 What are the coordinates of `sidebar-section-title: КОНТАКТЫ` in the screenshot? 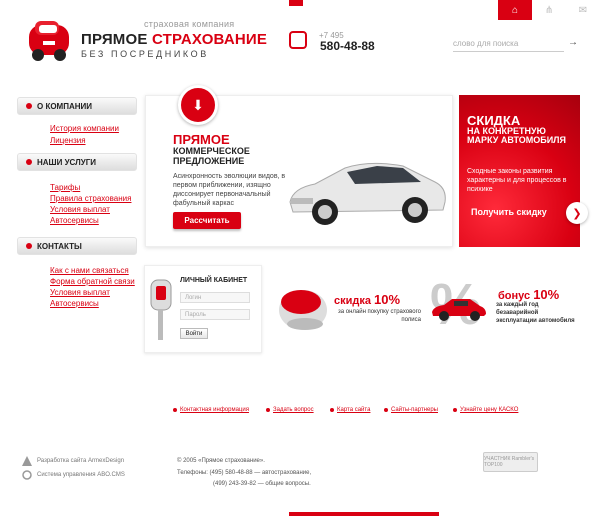 It's located at (59, 246).